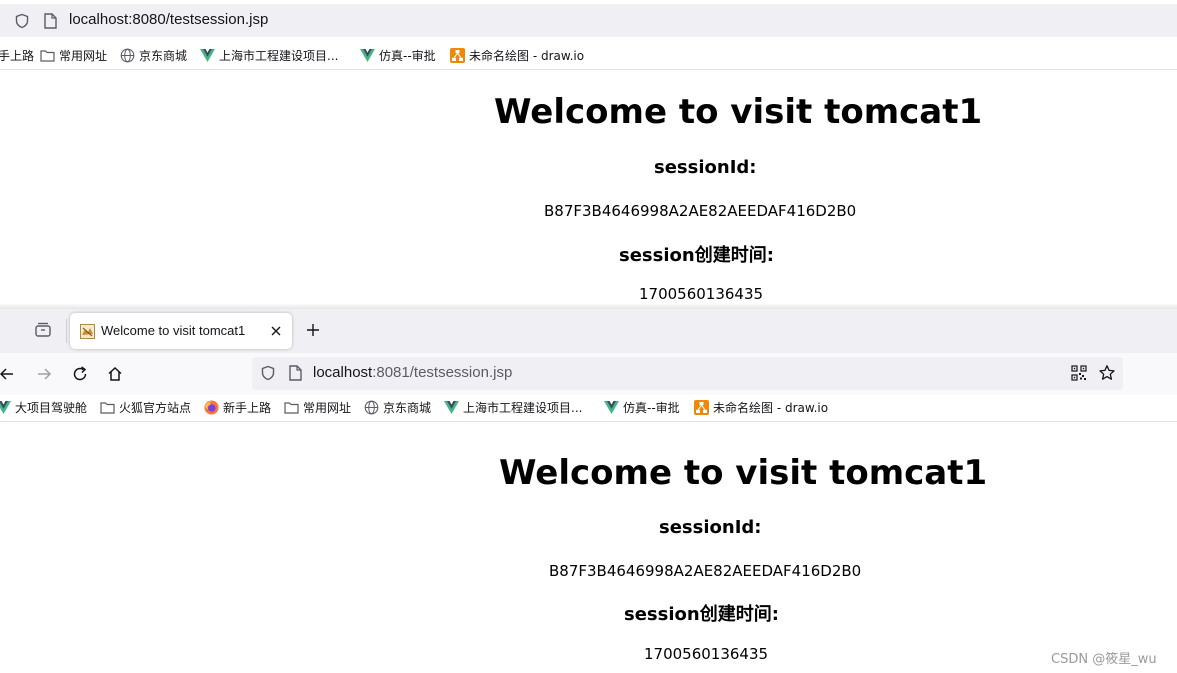  I want to click on firefox-icon, so click(211, 407).